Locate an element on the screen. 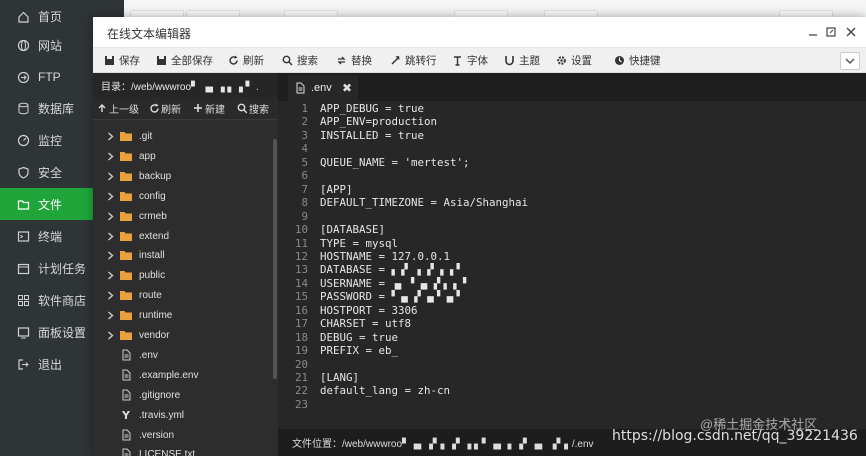  line-number: 1 is located at coordinates (304, 108).